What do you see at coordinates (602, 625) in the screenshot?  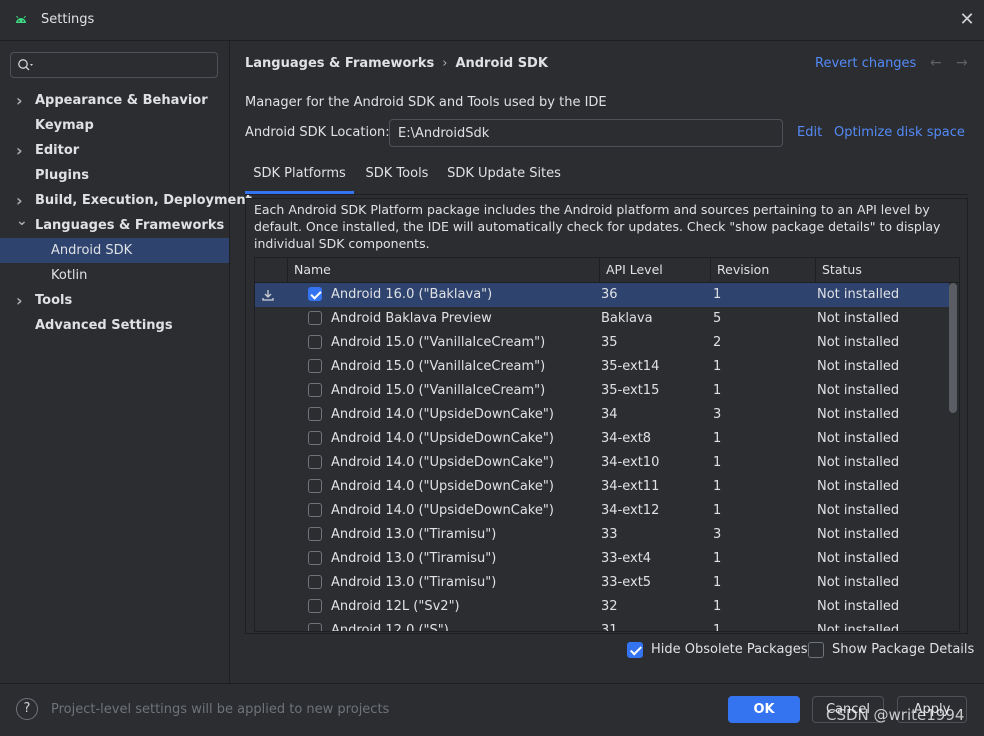 I see `table-row: Android 12.0 ("S") 31 1 Not installed` at bounding box center [602, 625].